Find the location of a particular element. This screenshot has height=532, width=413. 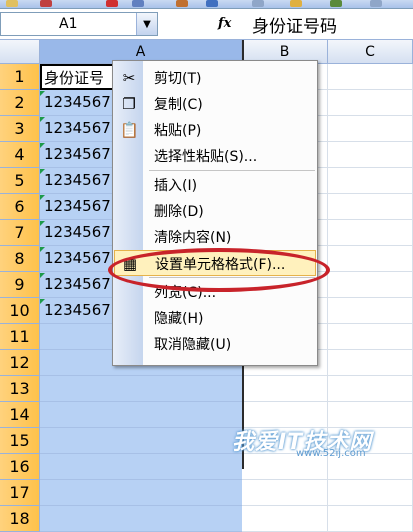

menu-item-4: 插入(I) is located at coordinates (215, 185).